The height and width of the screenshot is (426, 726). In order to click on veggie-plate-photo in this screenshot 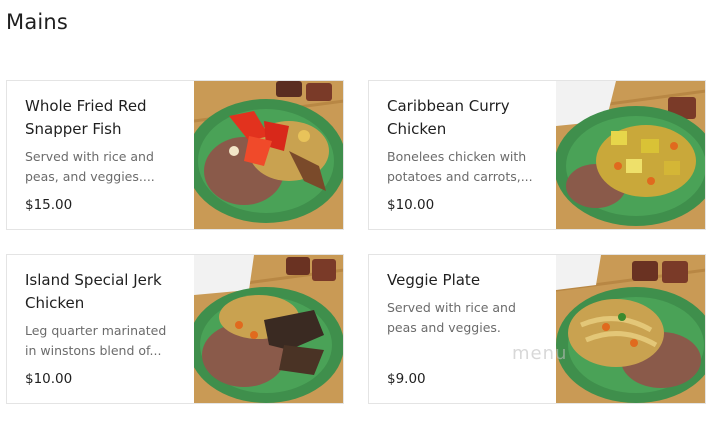, I will do `click(630, 329)`.